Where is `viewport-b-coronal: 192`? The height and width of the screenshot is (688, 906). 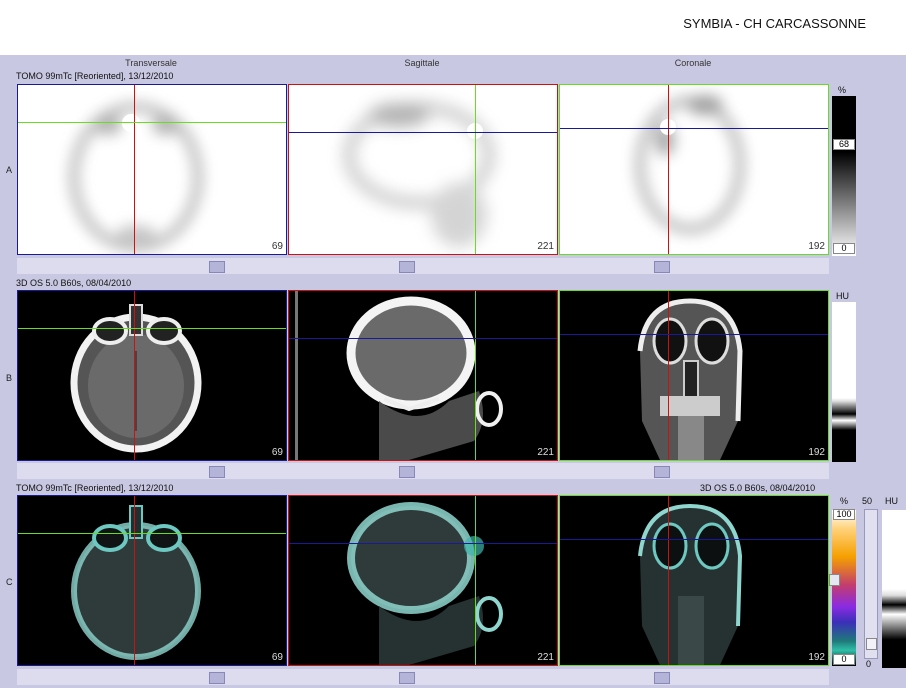 viewport-b-coronal: 192 is located at coordinates (694, 375).